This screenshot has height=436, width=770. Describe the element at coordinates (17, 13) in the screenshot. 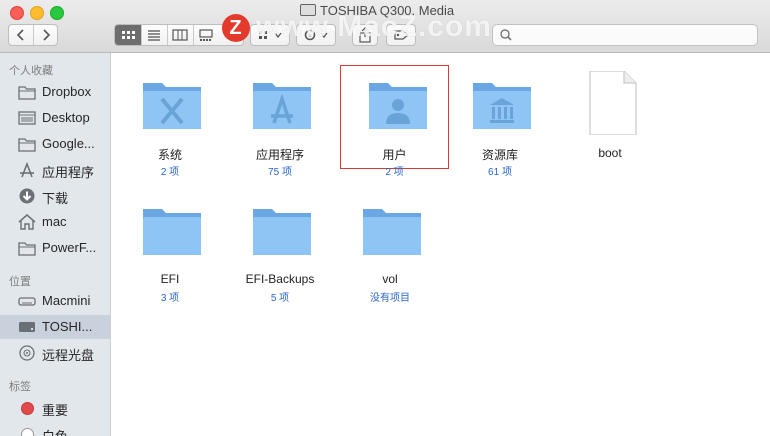

I see `close-window-button` at that location.